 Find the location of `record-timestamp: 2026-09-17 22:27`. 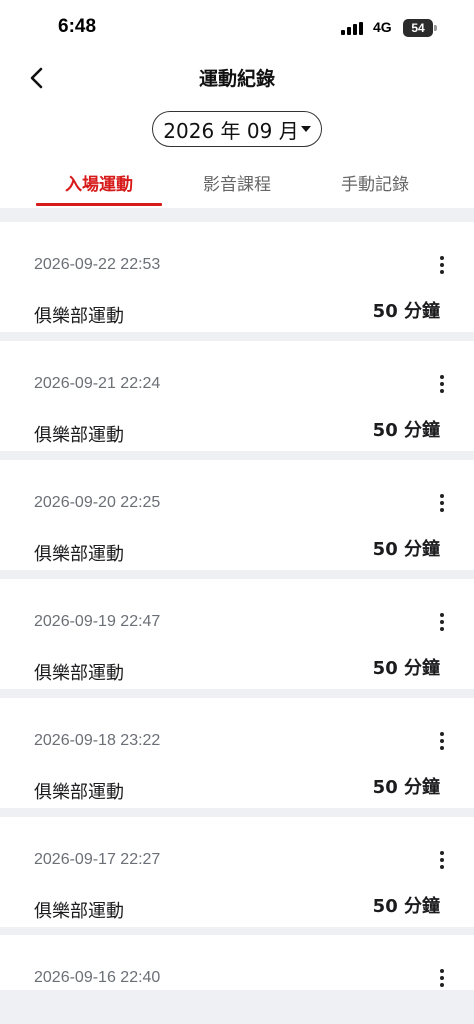

record-timestamp: 2026-09-17 22:27 is located at coordinates (97, 859).